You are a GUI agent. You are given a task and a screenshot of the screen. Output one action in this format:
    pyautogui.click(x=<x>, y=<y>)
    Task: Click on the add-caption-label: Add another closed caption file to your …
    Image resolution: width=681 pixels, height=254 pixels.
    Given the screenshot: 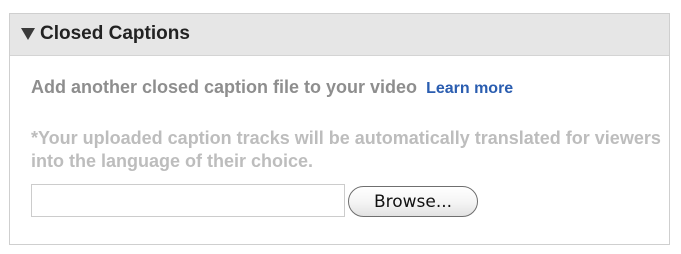 What is the action you would take?
    pyautogui.click(x=224, y=87)
    